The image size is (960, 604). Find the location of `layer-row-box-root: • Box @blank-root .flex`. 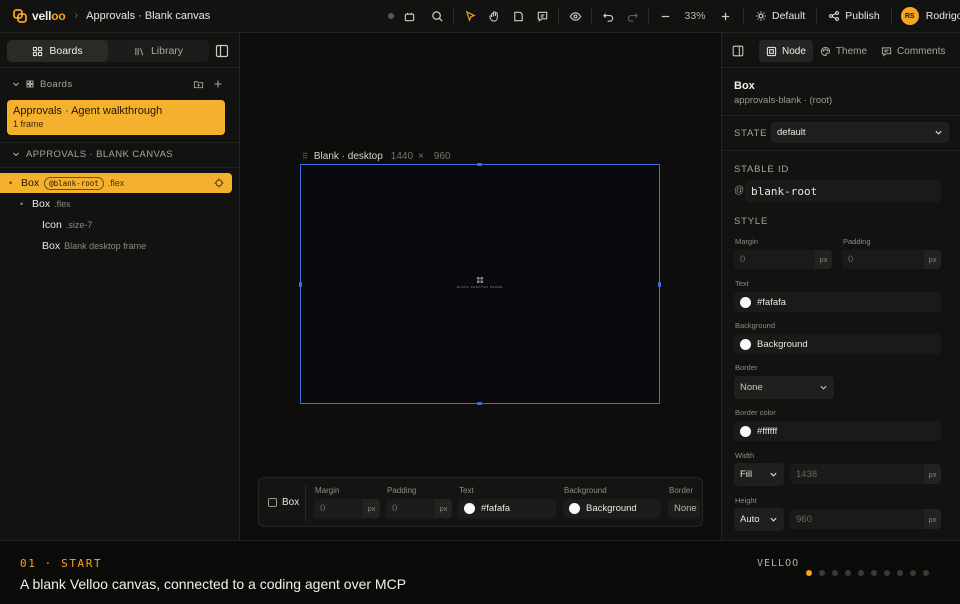

layer-row-box-root: • Box @blank-root .flex is located at coordinates (116, 183).